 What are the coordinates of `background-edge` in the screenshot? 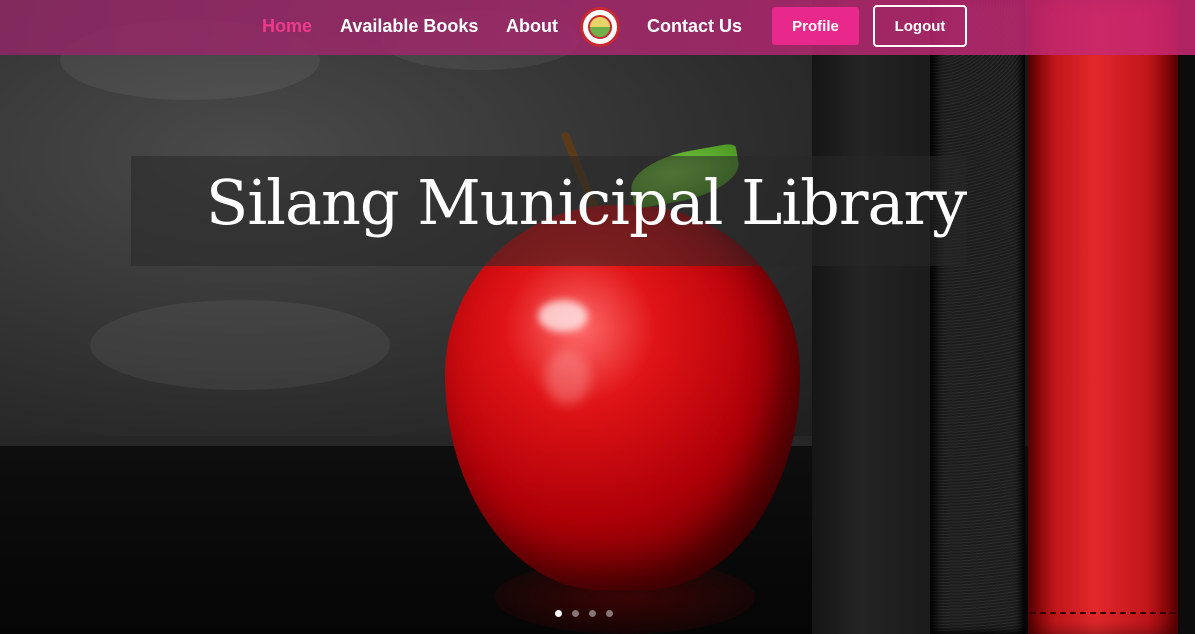 It's located at (1186, 317).